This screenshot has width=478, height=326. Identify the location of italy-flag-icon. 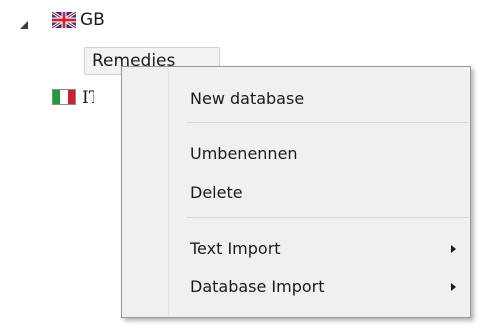
(64, 97).